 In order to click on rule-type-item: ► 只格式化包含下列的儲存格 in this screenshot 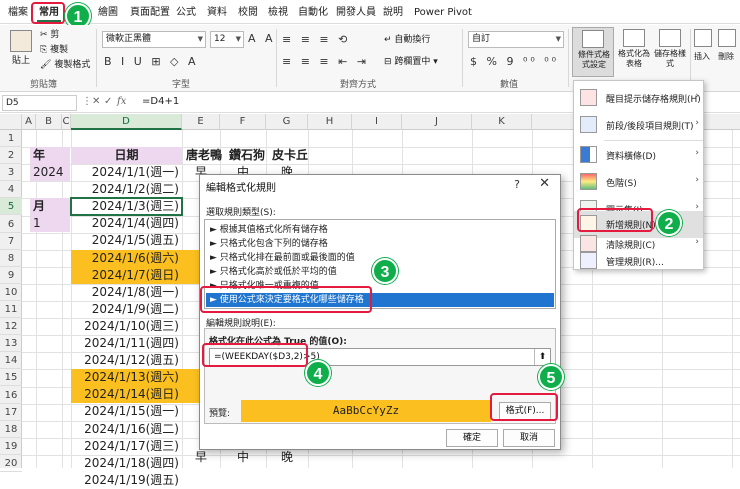, I will do `click(380, 244)`.